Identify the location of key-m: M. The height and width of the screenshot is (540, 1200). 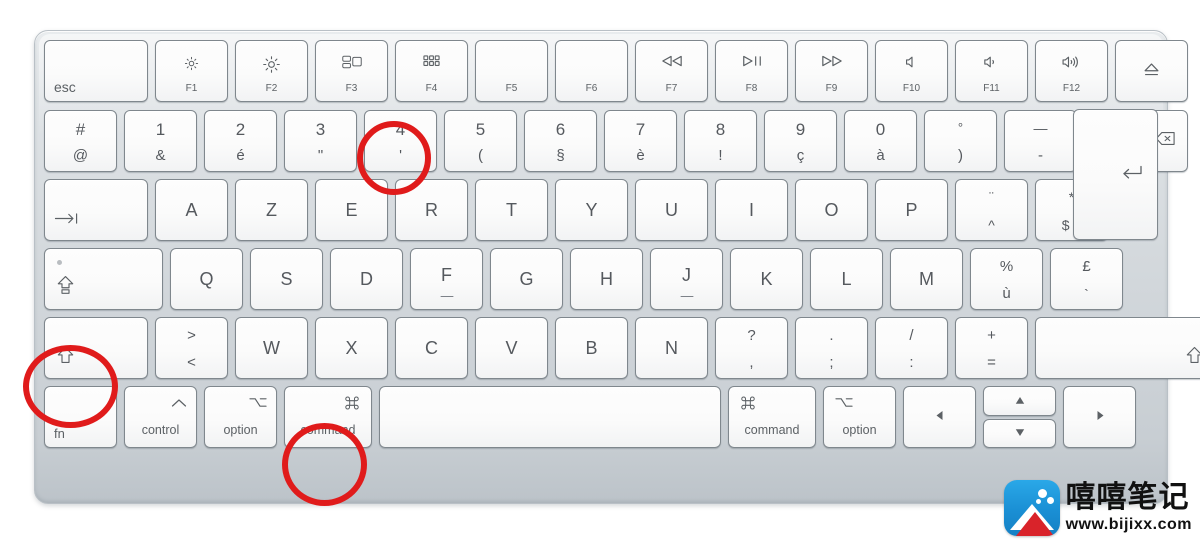
(926, 279).